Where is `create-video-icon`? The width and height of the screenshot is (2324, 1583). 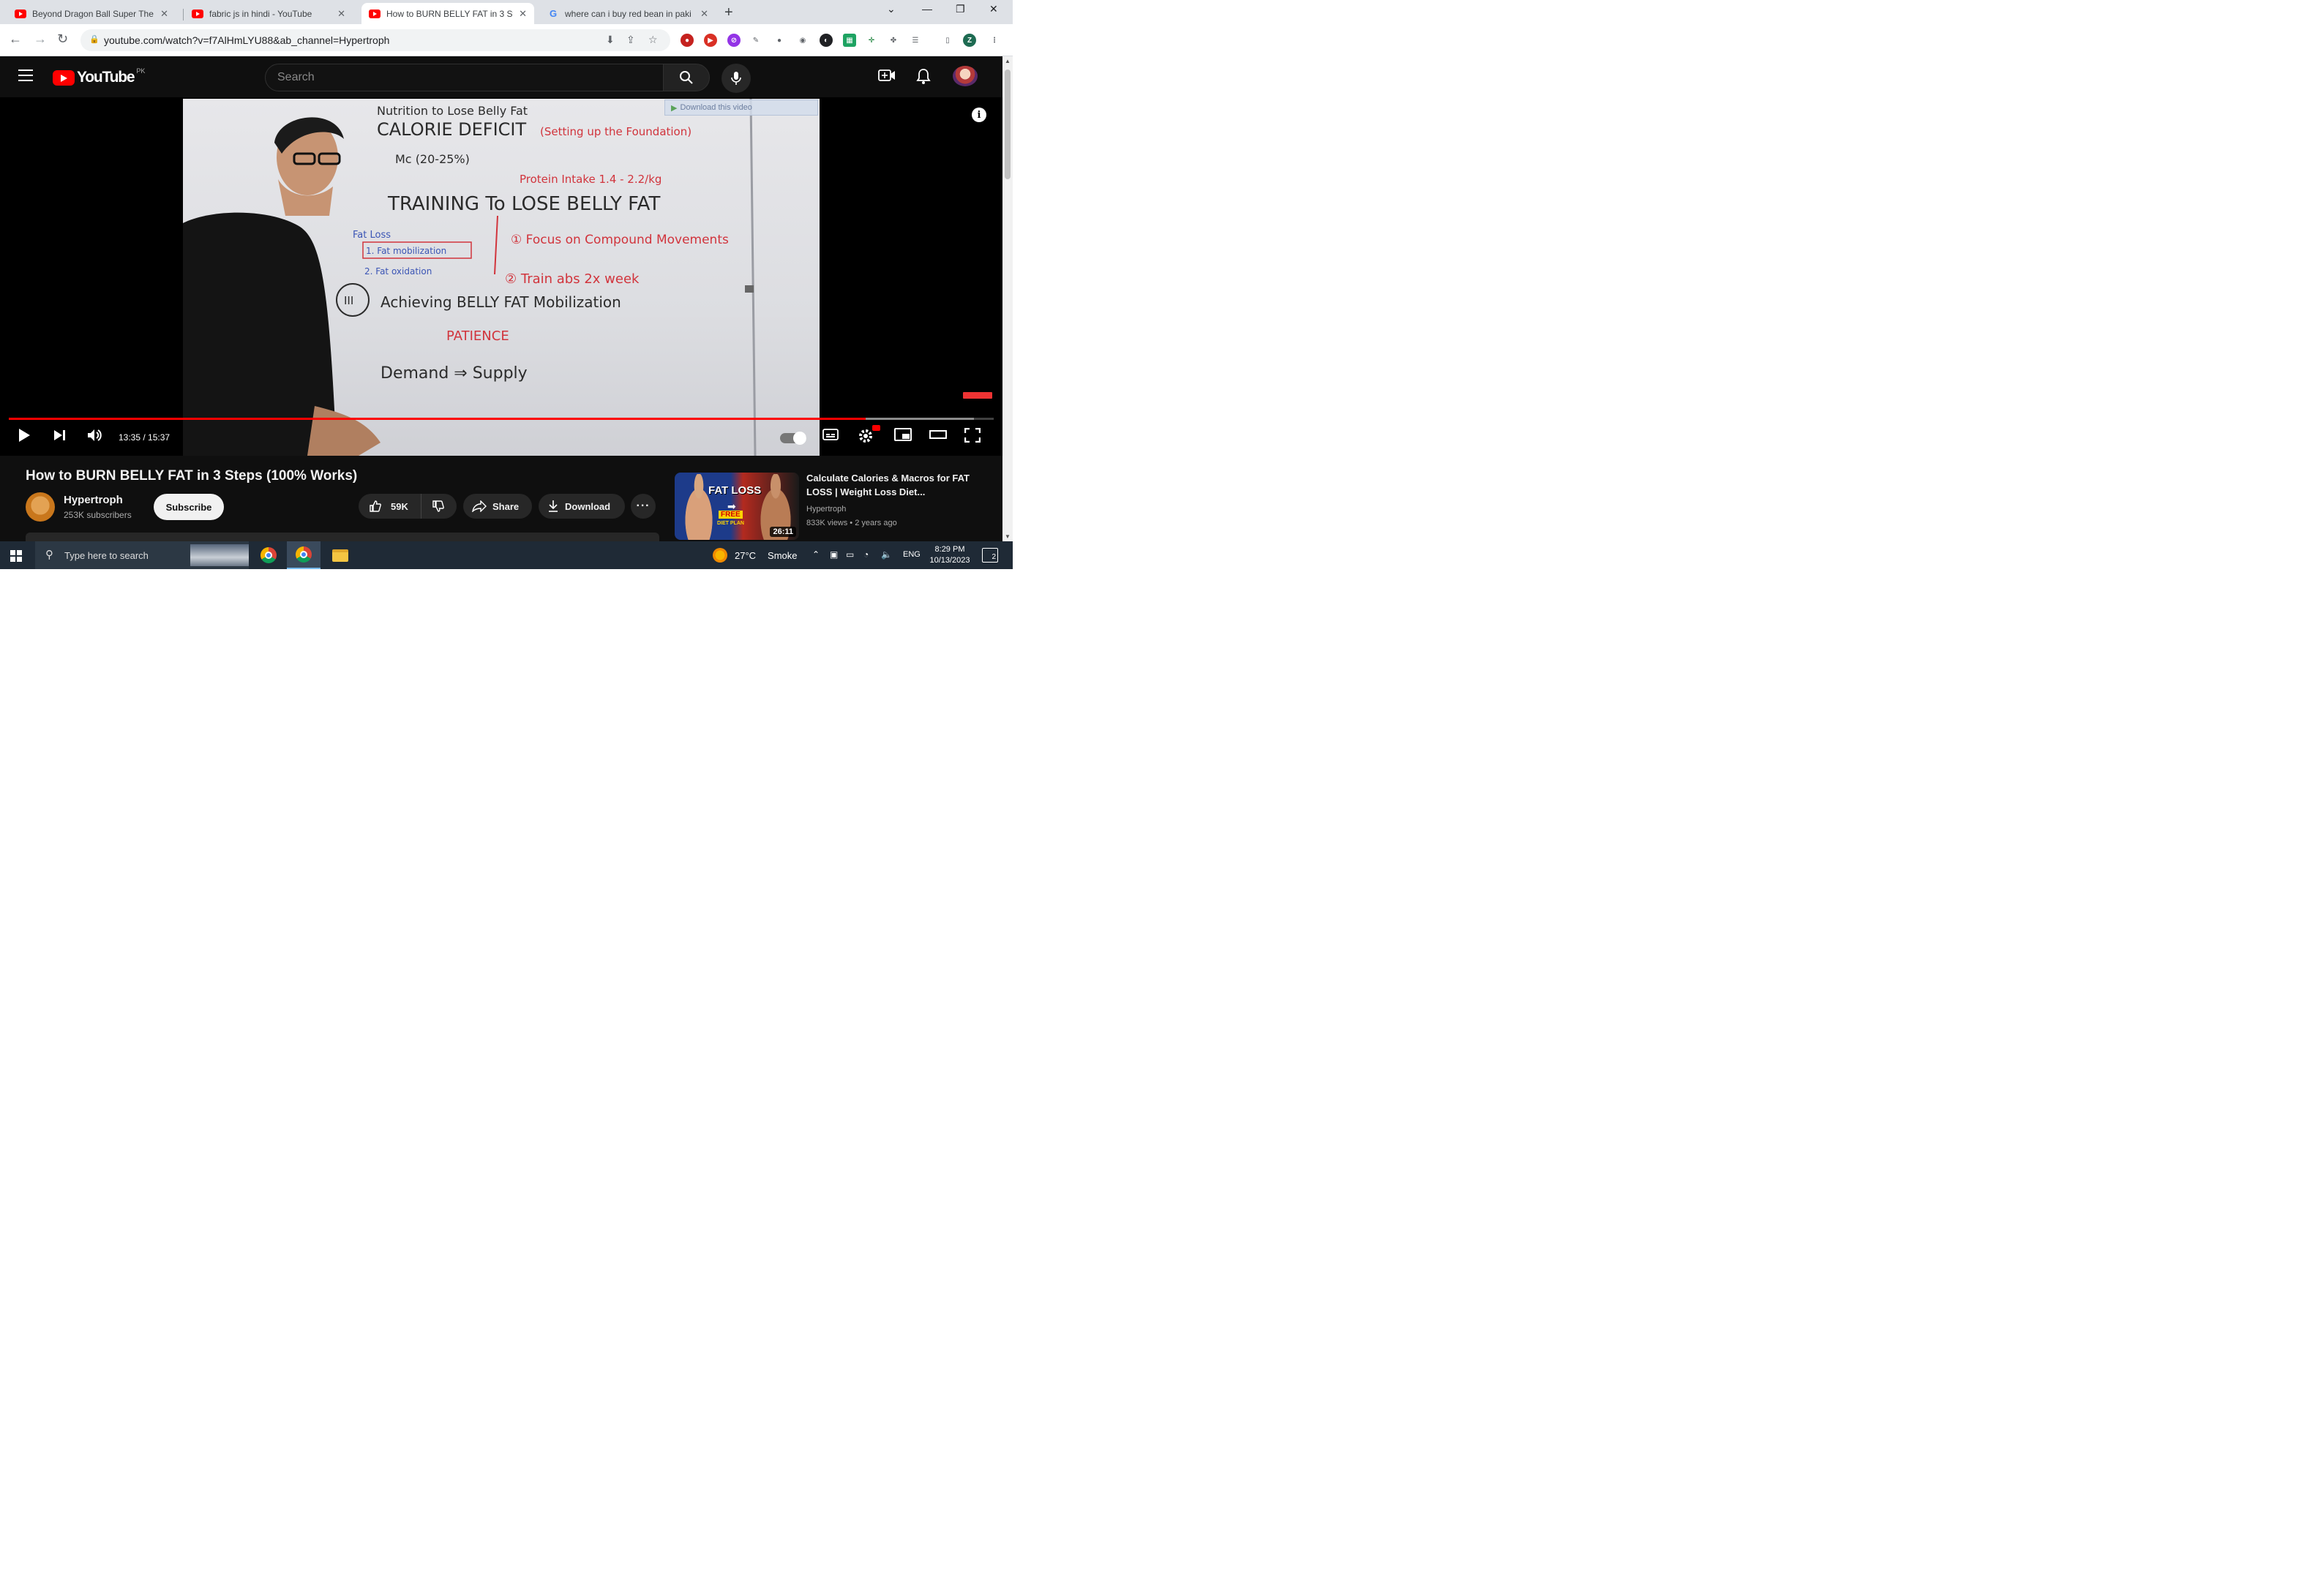 create-video-icon is located at coordinates (887, 77).